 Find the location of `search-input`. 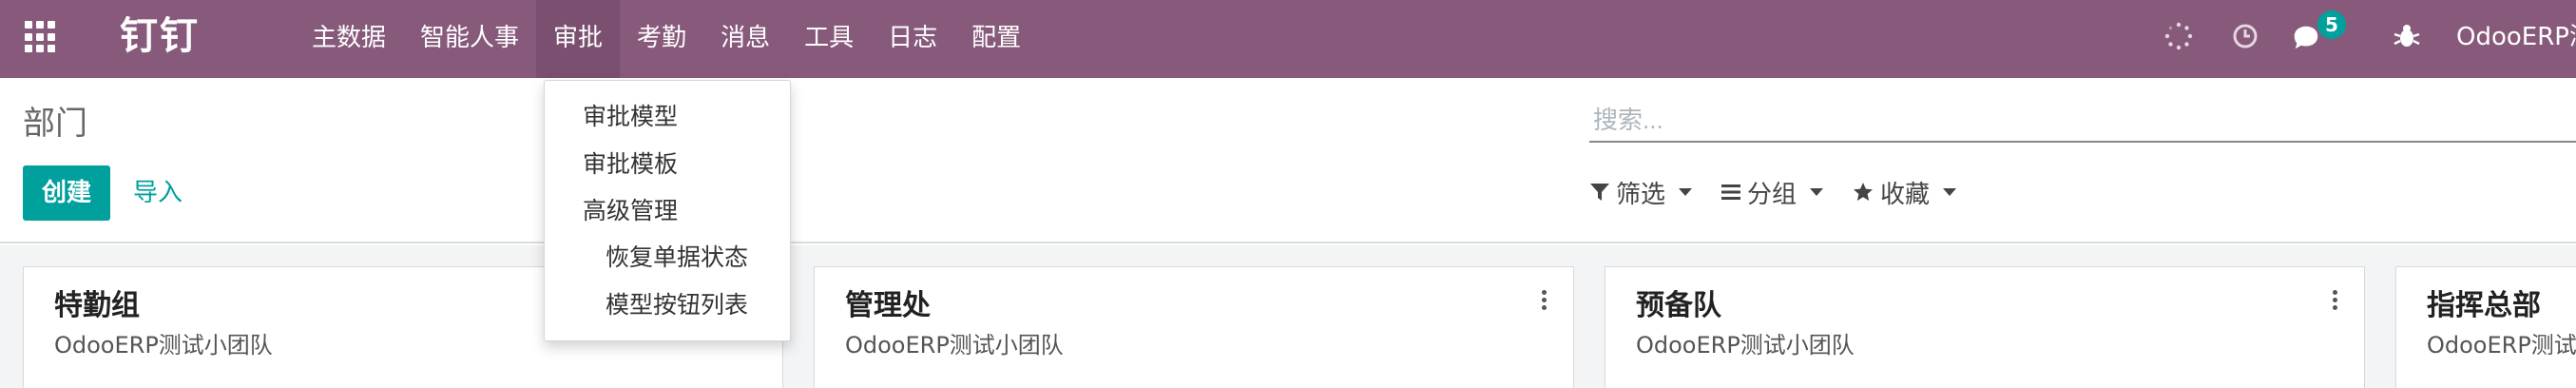

search-input is located at coordinates (2082, 121).